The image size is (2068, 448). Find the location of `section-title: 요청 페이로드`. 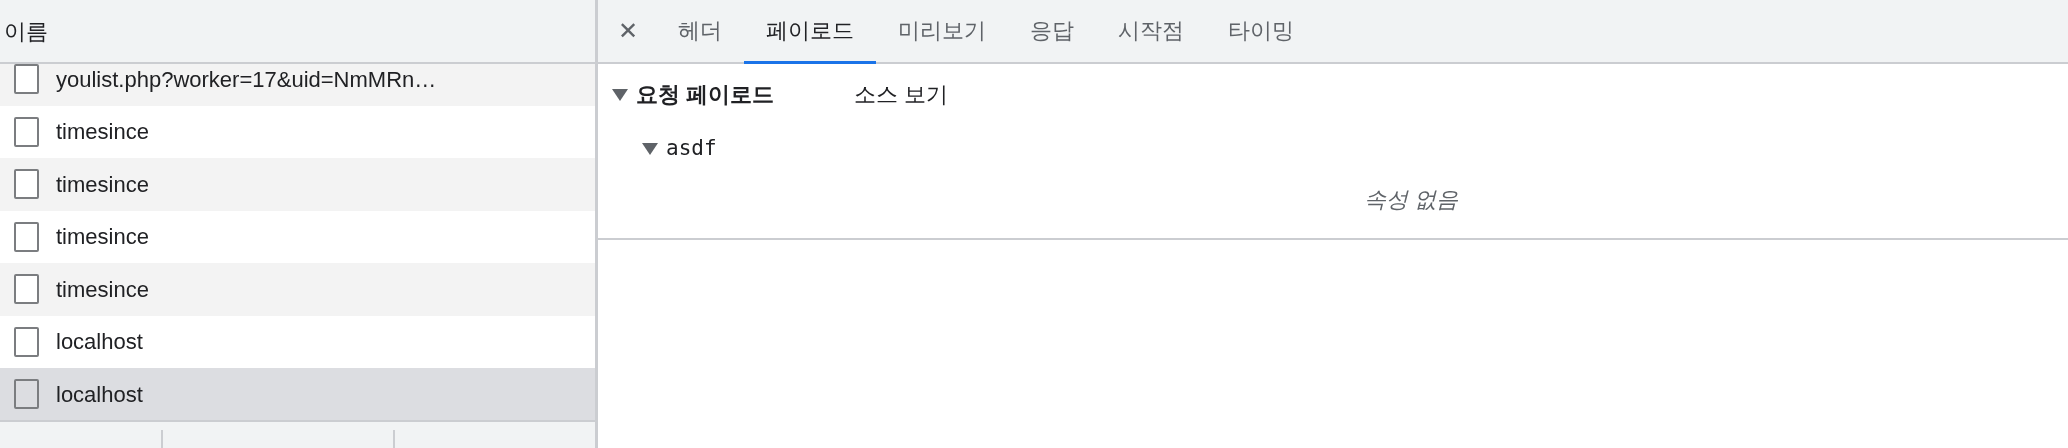

section-title: 요청 페이로드 is located at coordinates (705, 94).